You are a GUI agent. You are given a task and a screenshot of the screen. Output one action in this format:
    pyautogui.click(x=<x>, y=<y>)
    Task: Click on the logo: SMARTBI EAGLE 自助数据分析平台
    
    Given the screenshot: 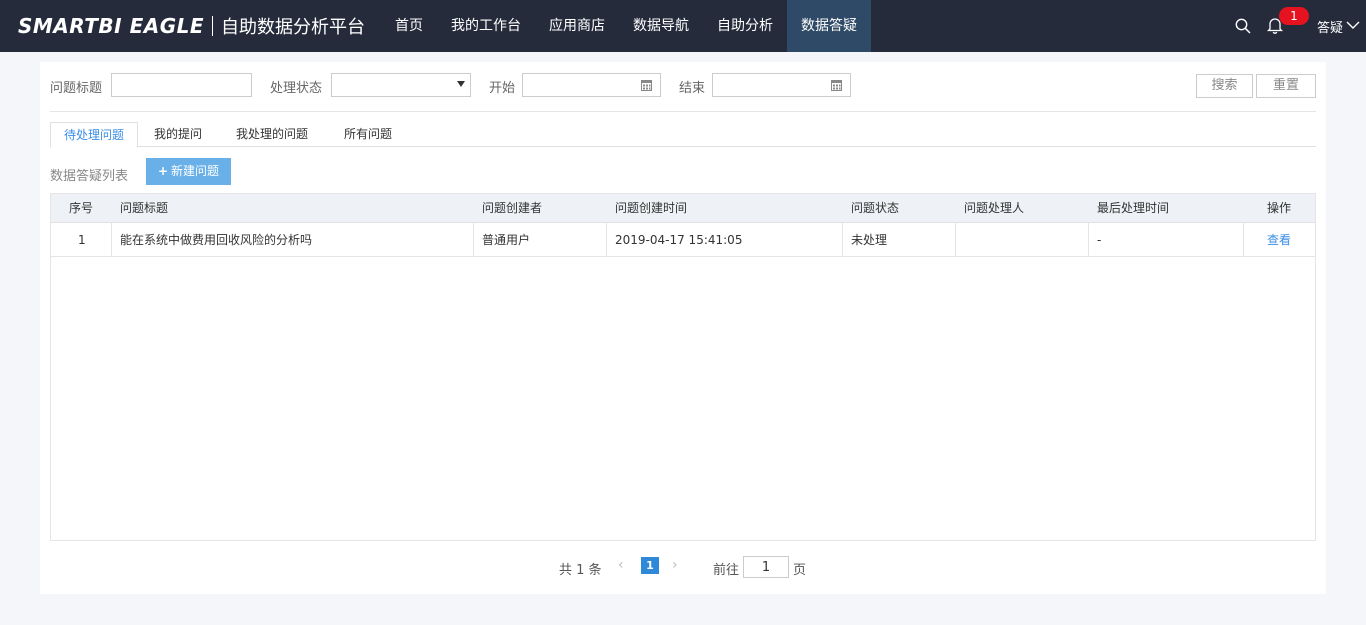 What is the action you would take?
    pyautogui.click(x=191, y=26)
    